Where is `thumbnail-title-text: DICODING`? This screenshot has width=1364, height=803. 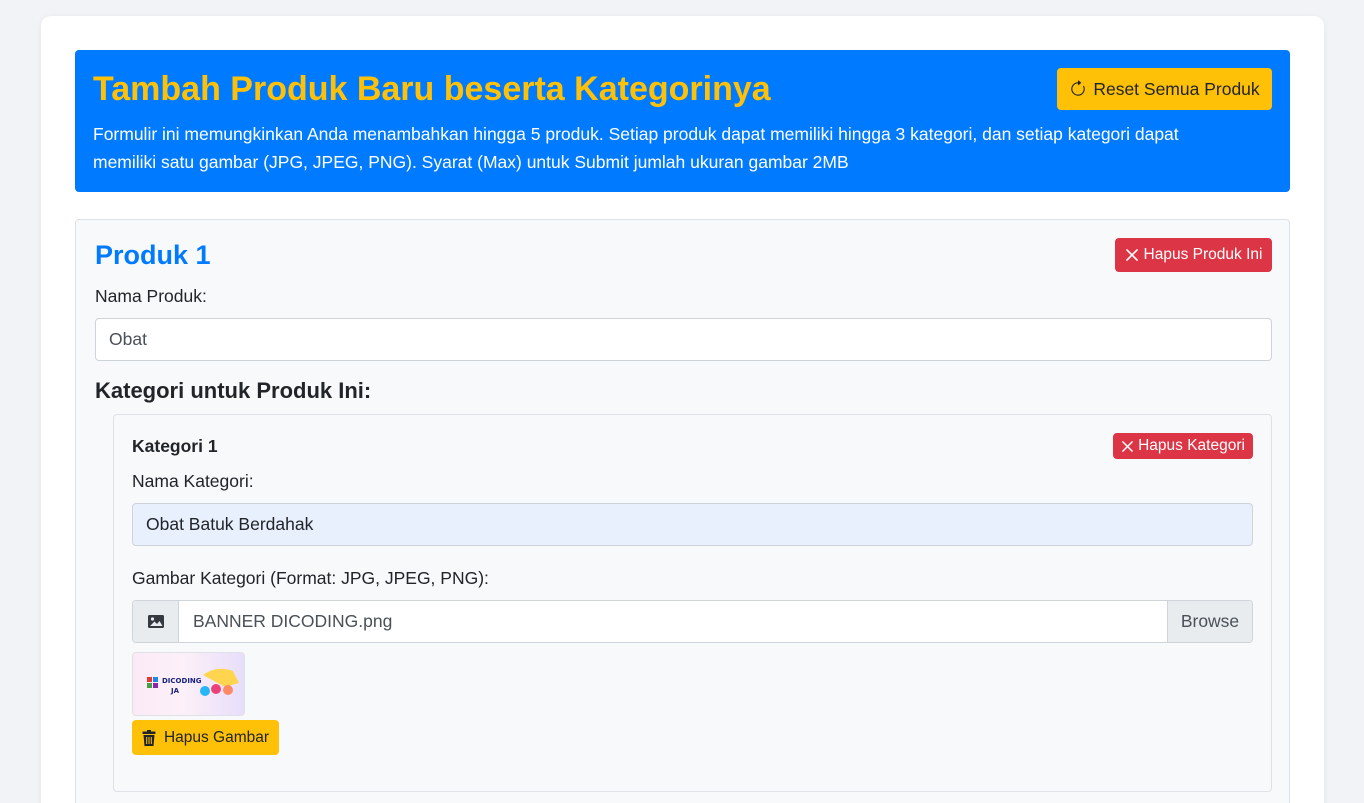
thumbnail-title-text: DICODING is located at coordinates (182, 681).